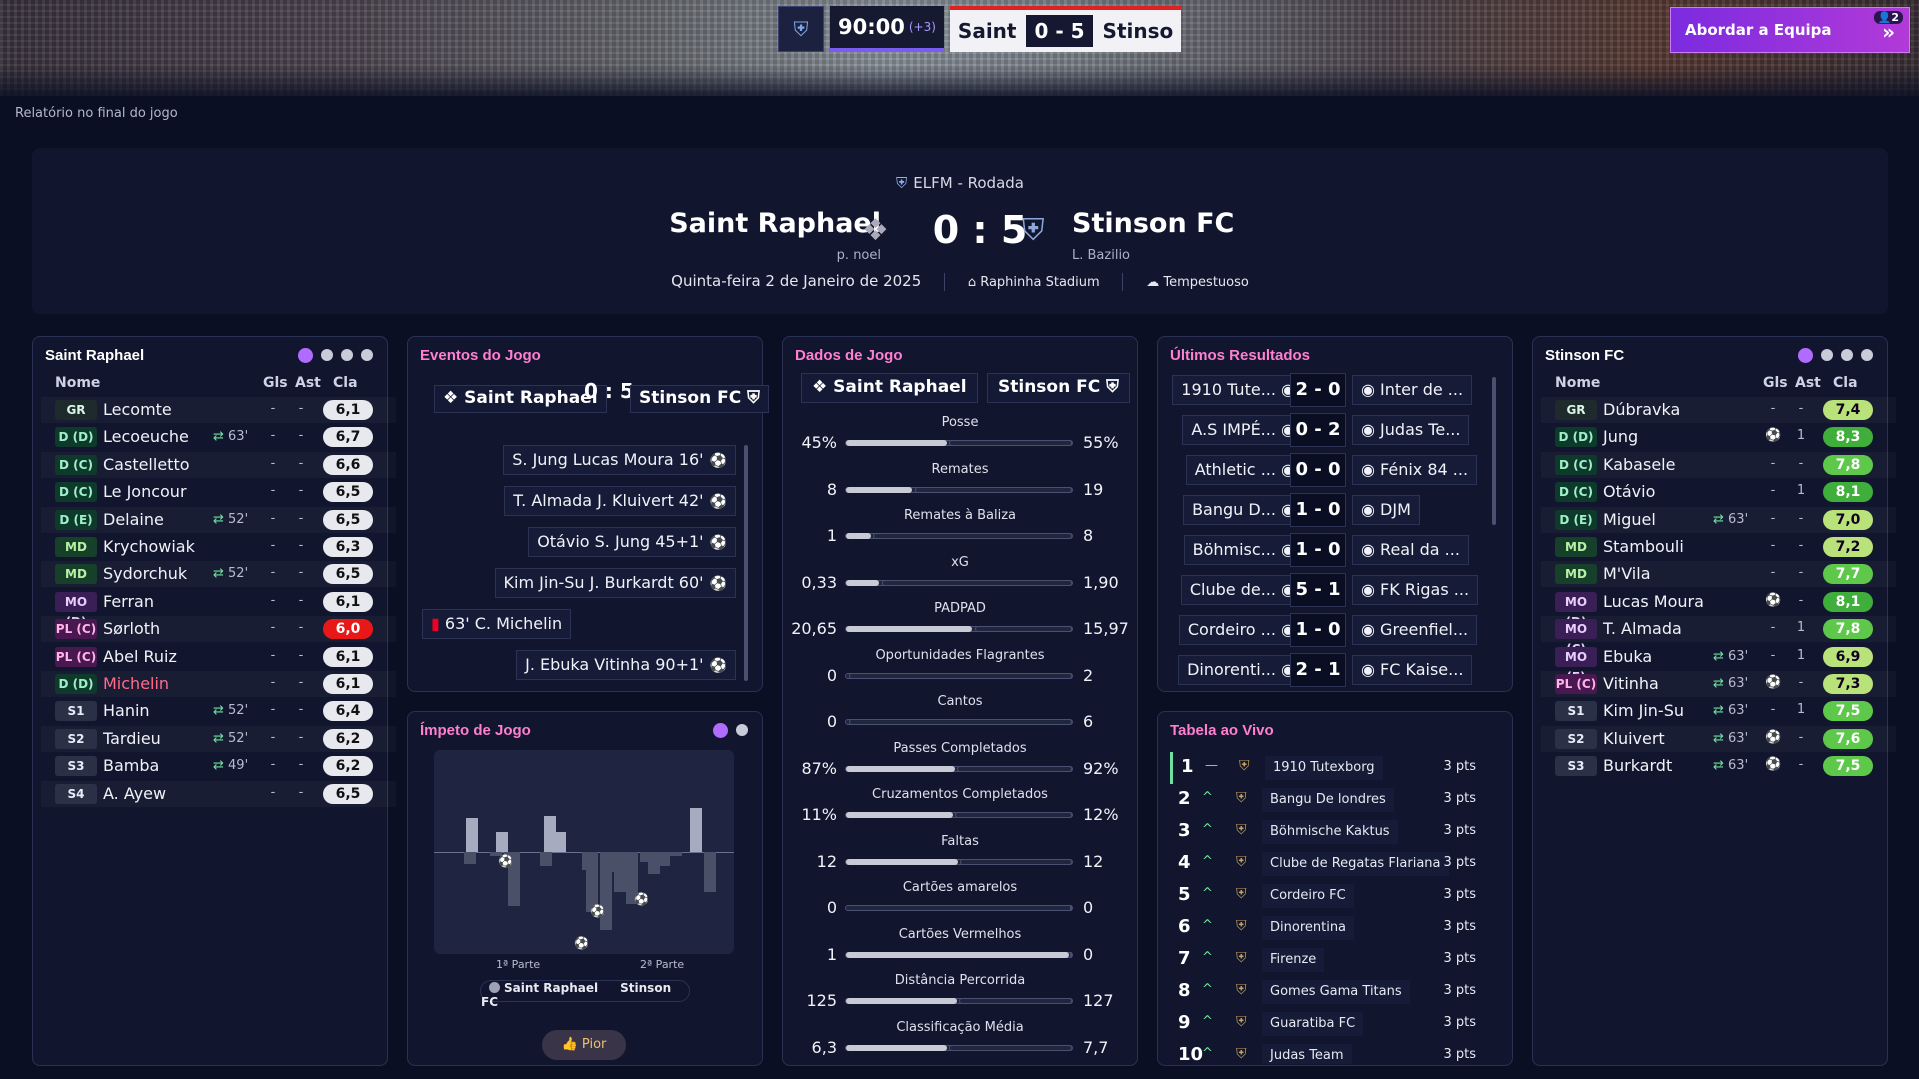 This screenshot has width=1919, height=1079. What do you see at coordinates (1718, 609) in the screenshot?
I see `player-row: MO (D) Lucas Moura ⚽- 8,1` at bounding box center [1718, 609].